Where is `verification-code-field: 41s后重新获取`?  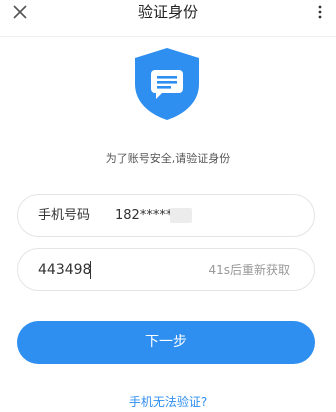 verification-code-field: 41s后重新获取 is located at coordinates (166, 269).